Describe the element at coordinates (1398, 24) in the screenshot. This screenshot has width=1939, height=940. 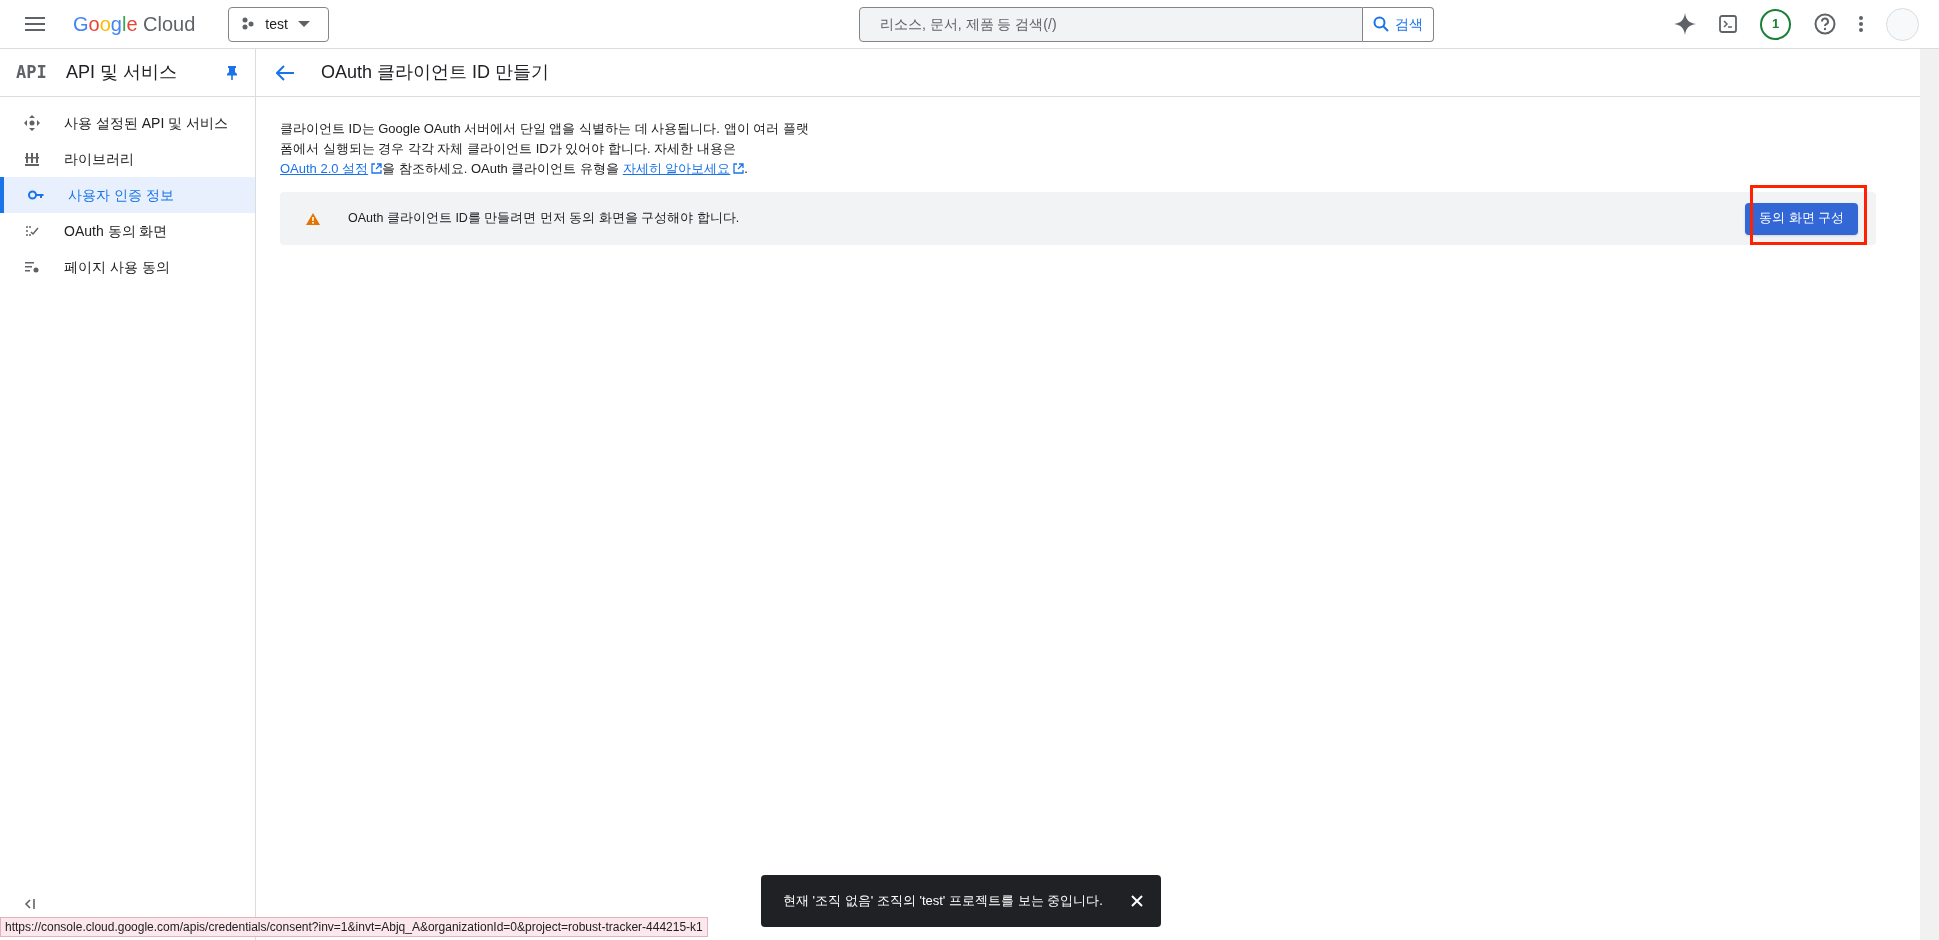
I see `search-button: 검색` at that location.